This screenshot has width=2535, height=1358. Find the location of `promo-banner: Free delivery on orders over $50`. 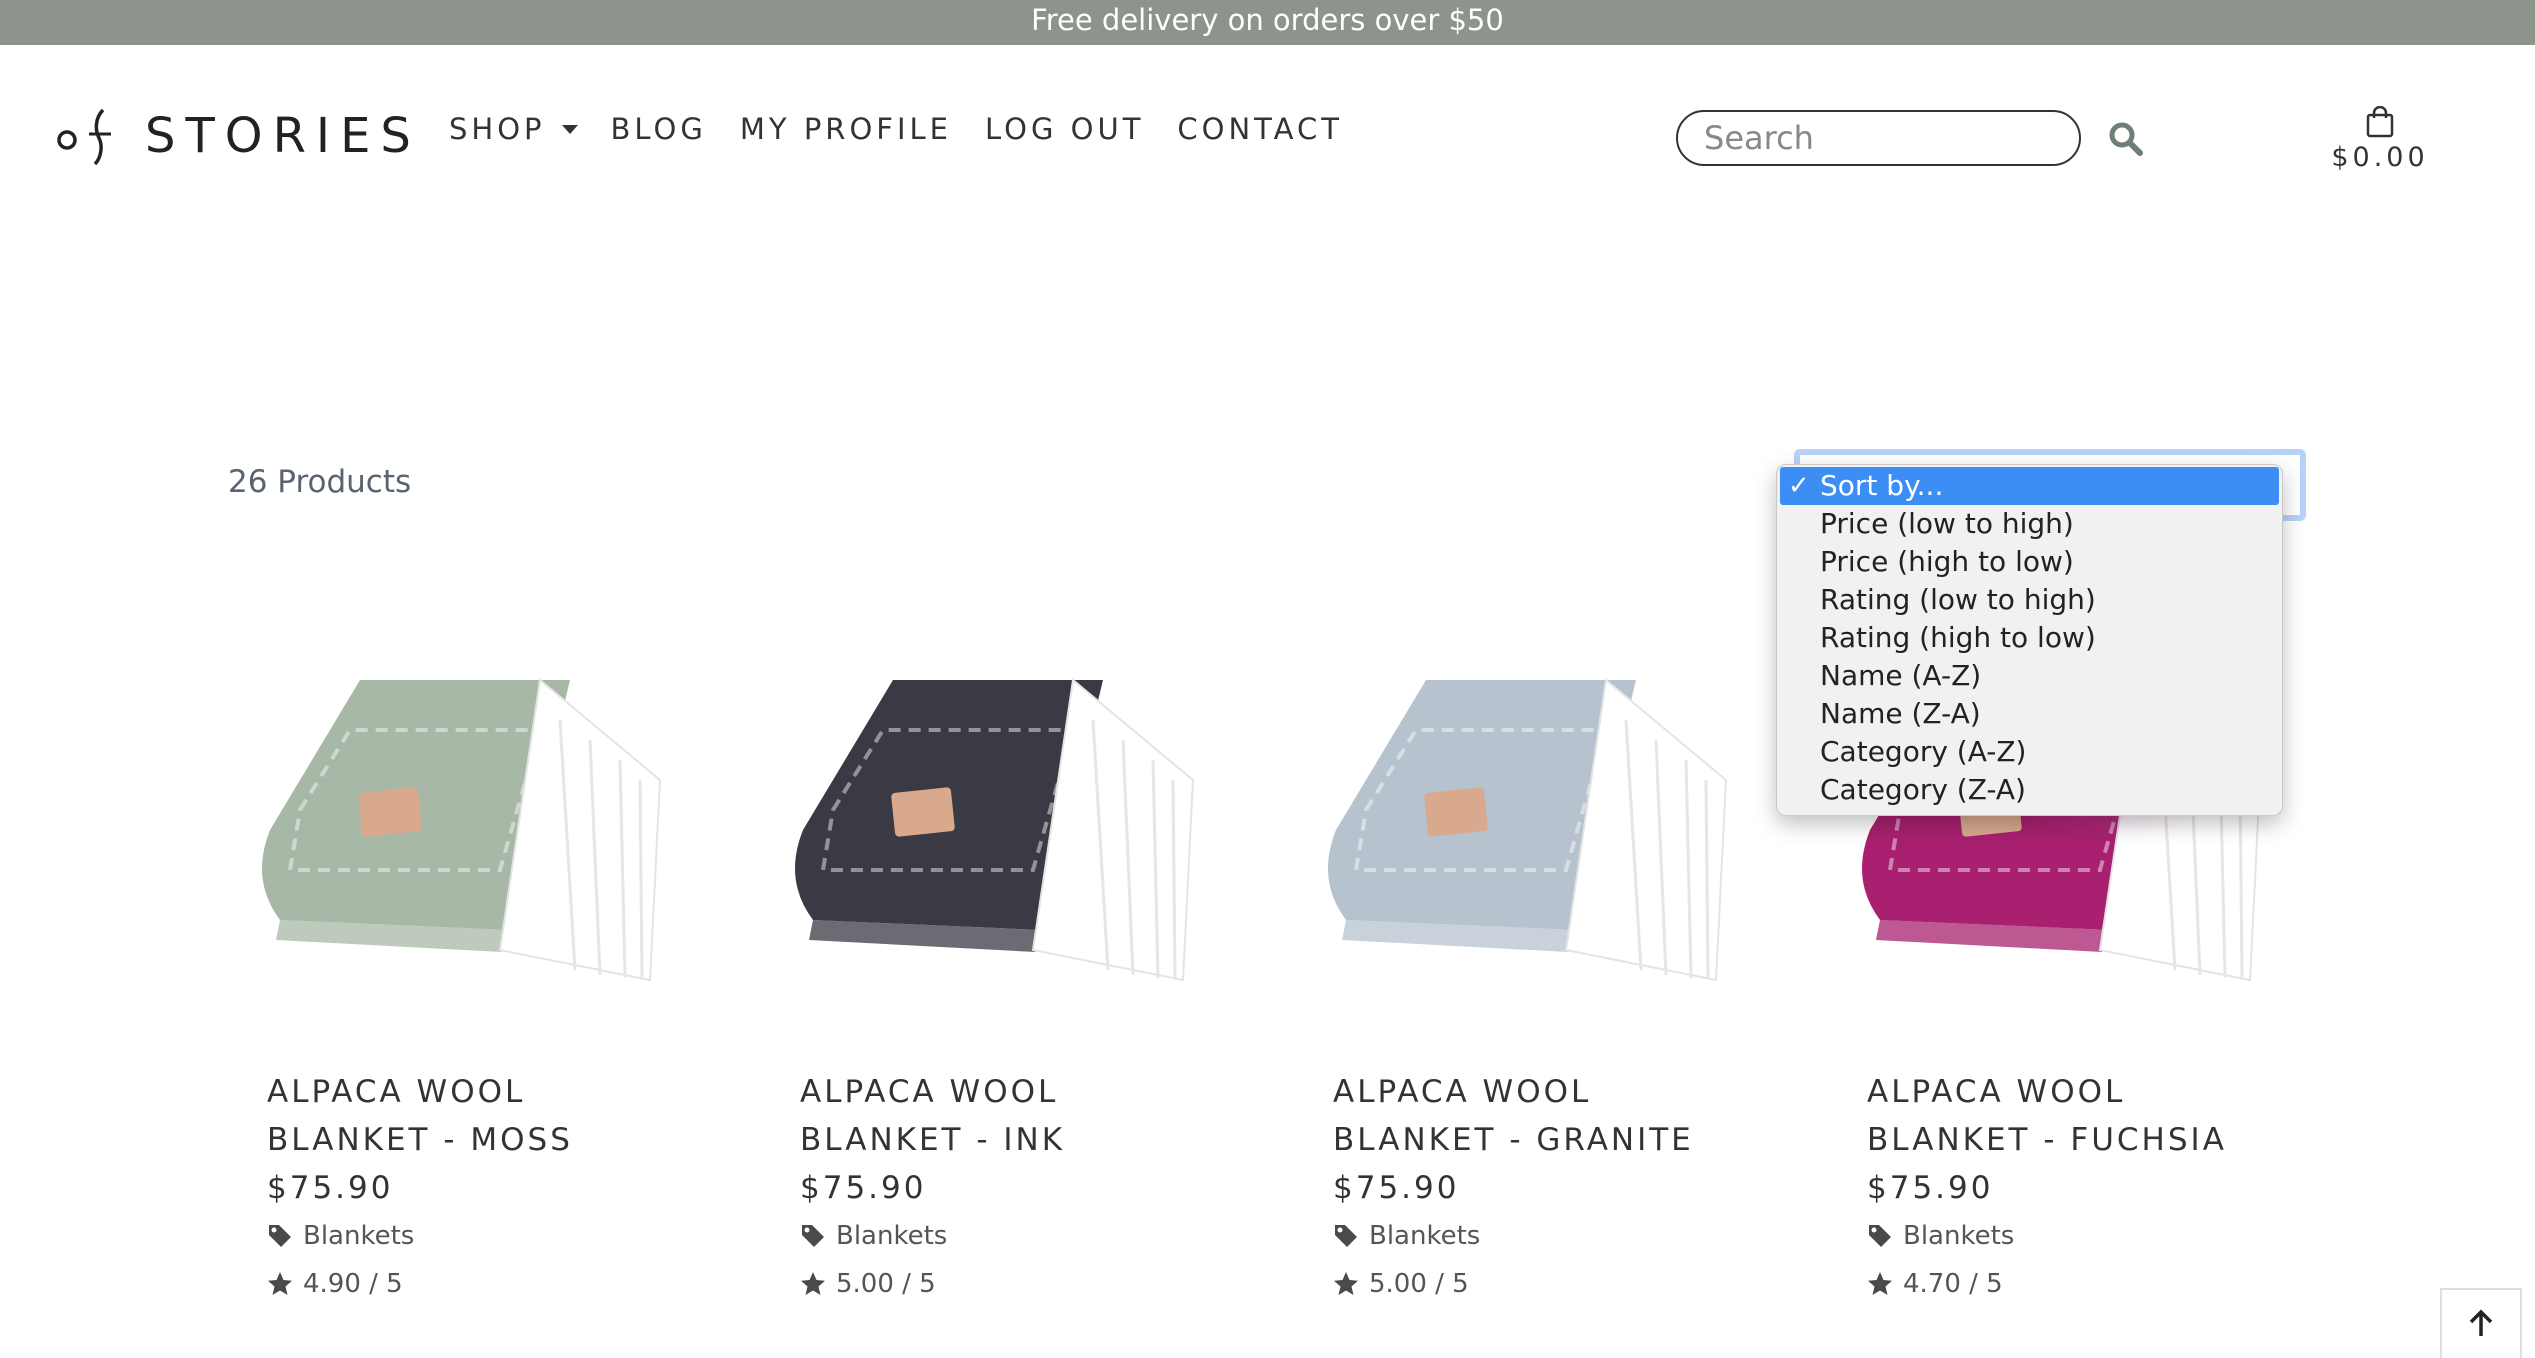

promo-banner: Free delivery on orders over $50 is located at coordinates (1267, 22).